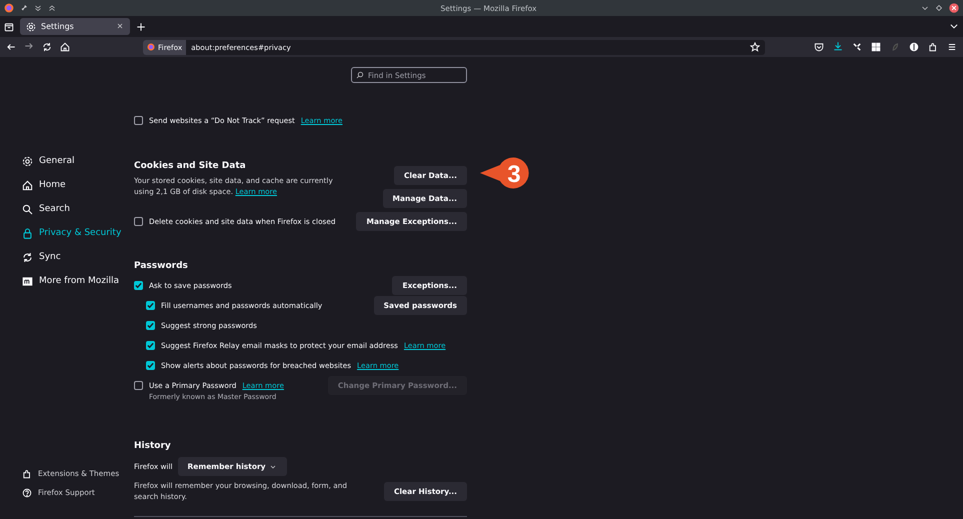 The height and width of the screenshot is (519, 963). Describe the element at coordinates (24, 8) in the screenshot. I see `pin-icon` at that location.